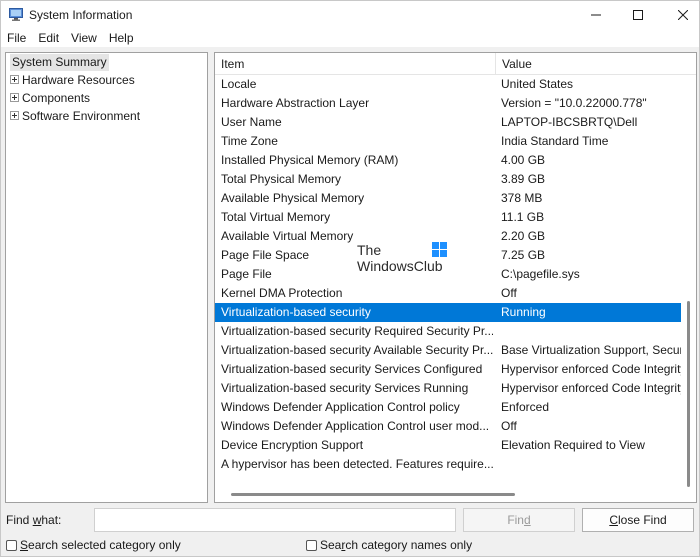 This screenshot has height=557, width=700. What do you see at coordinates (523, 179) in the screenshot?
I see `row-value-cell: 3.89 GB` at bounding box center [523, 179].